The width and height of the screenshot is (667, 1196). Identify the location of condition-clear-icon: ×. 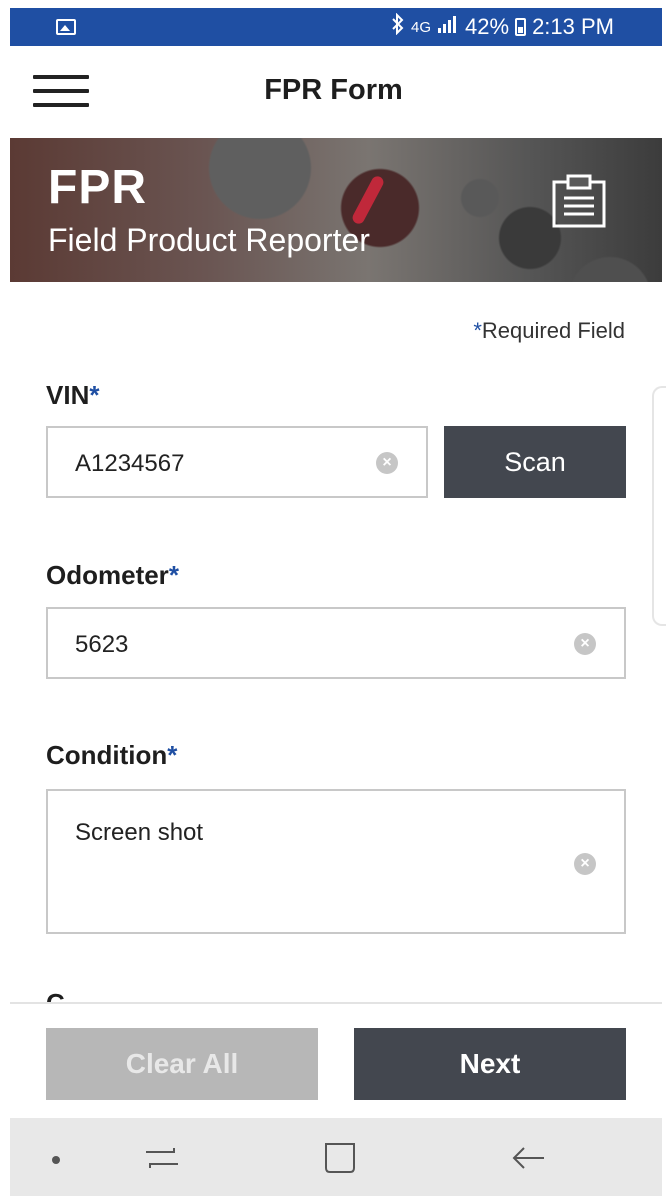
(585, 864).